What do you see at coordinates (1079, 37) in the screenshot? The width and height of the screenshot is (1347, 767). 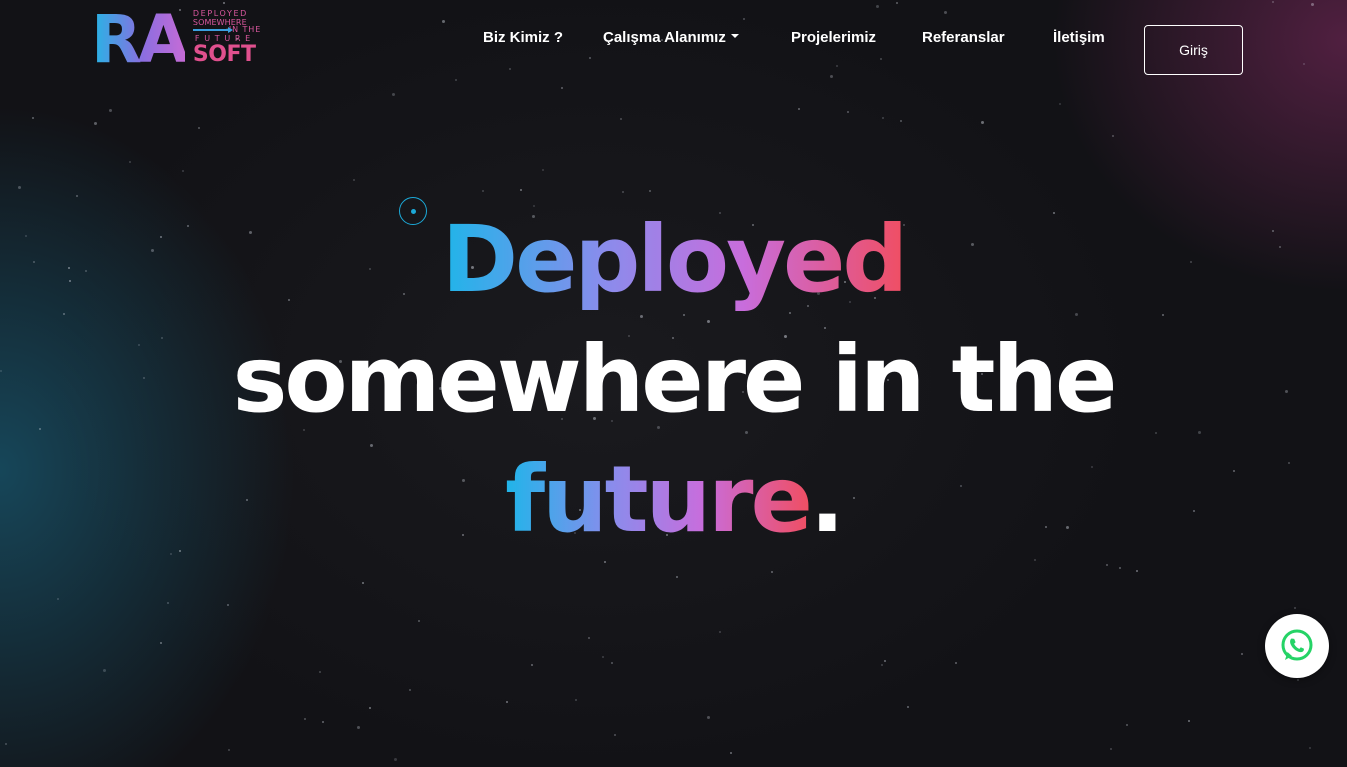 I see `nav-item-contact: İletişim` at bounding box center [1079, 37].